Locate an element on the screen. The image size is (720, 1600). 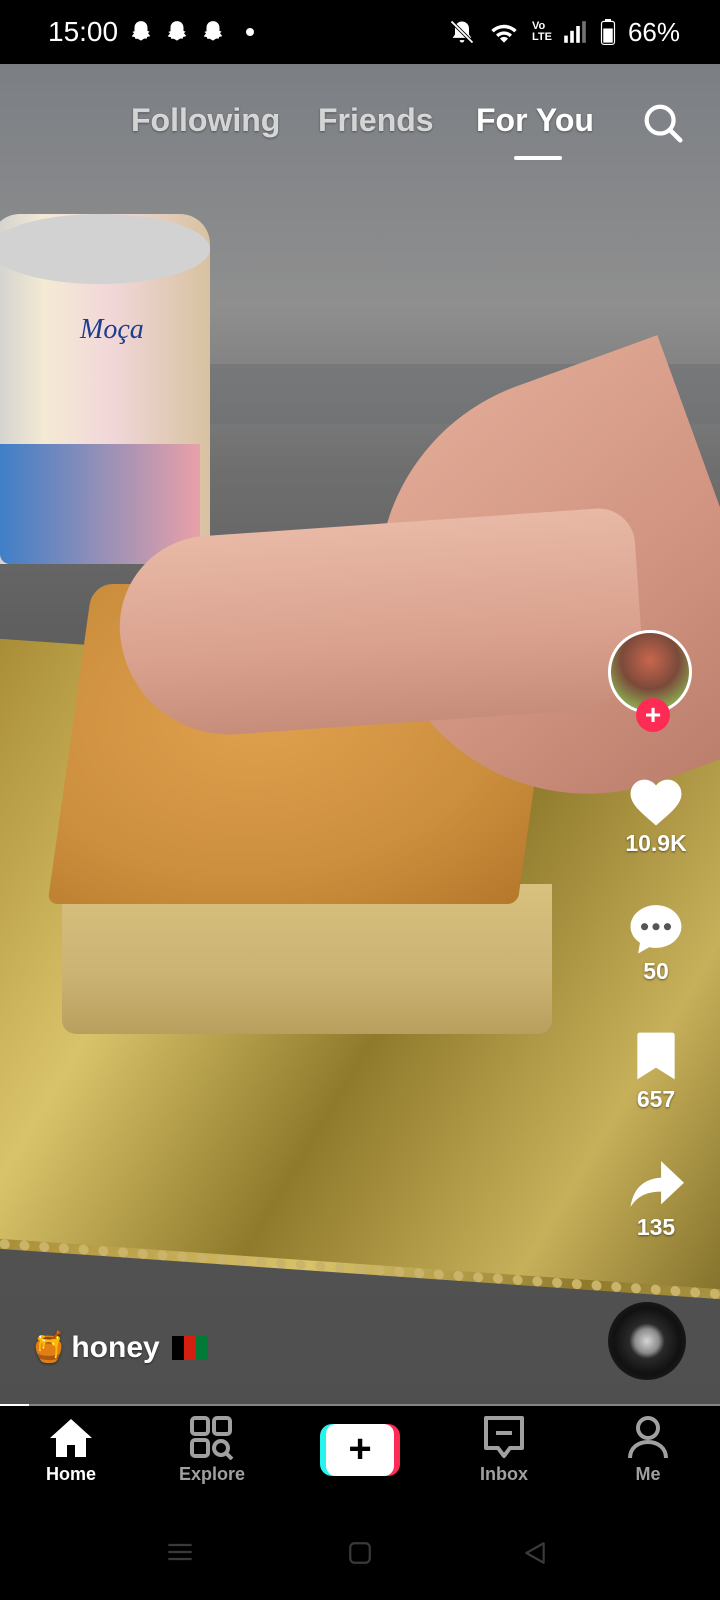
cake-side is located at coordinates (307, 959).